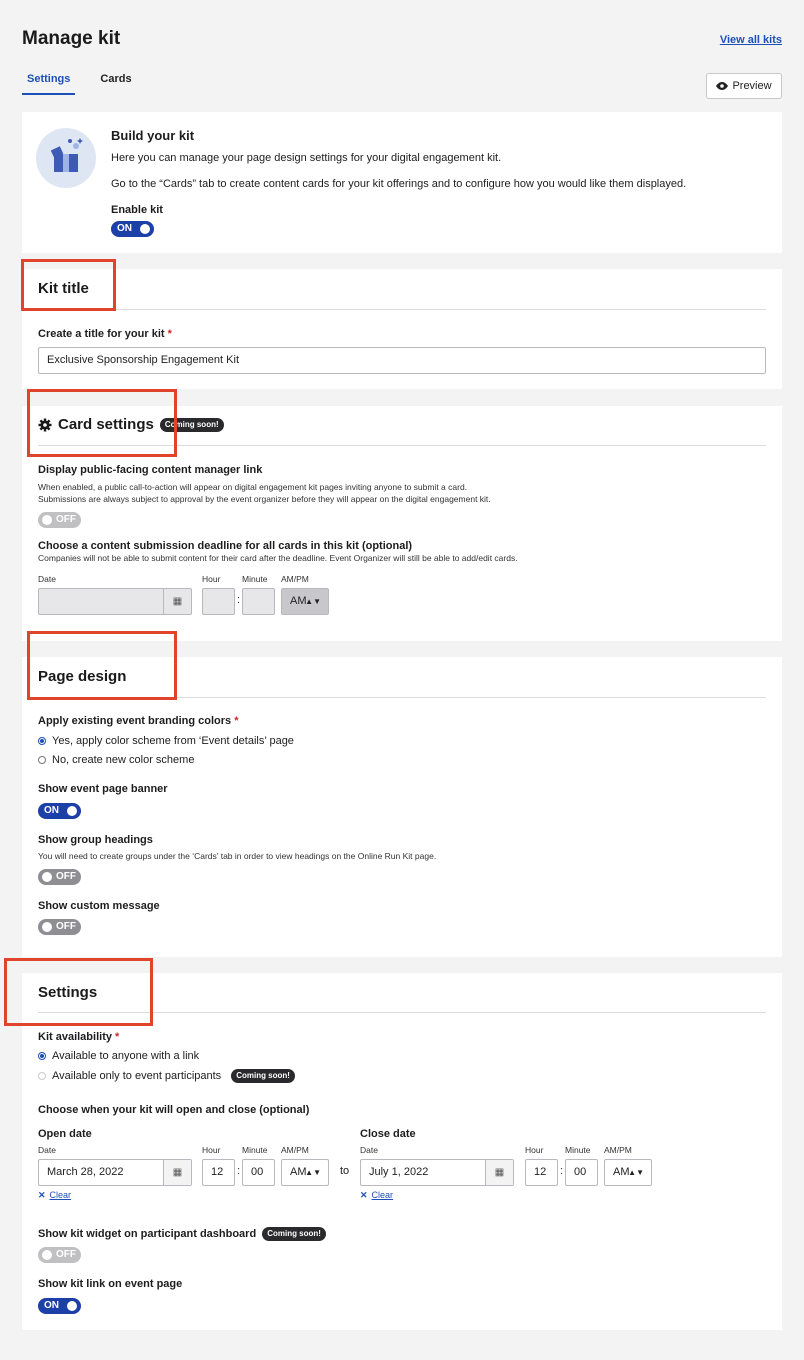 The image size is (804, 1360). What do you see at coordinates (388, 1134) in the screenshot?
I see `close-date-title: Close date` at bounding box center [388, 1134].